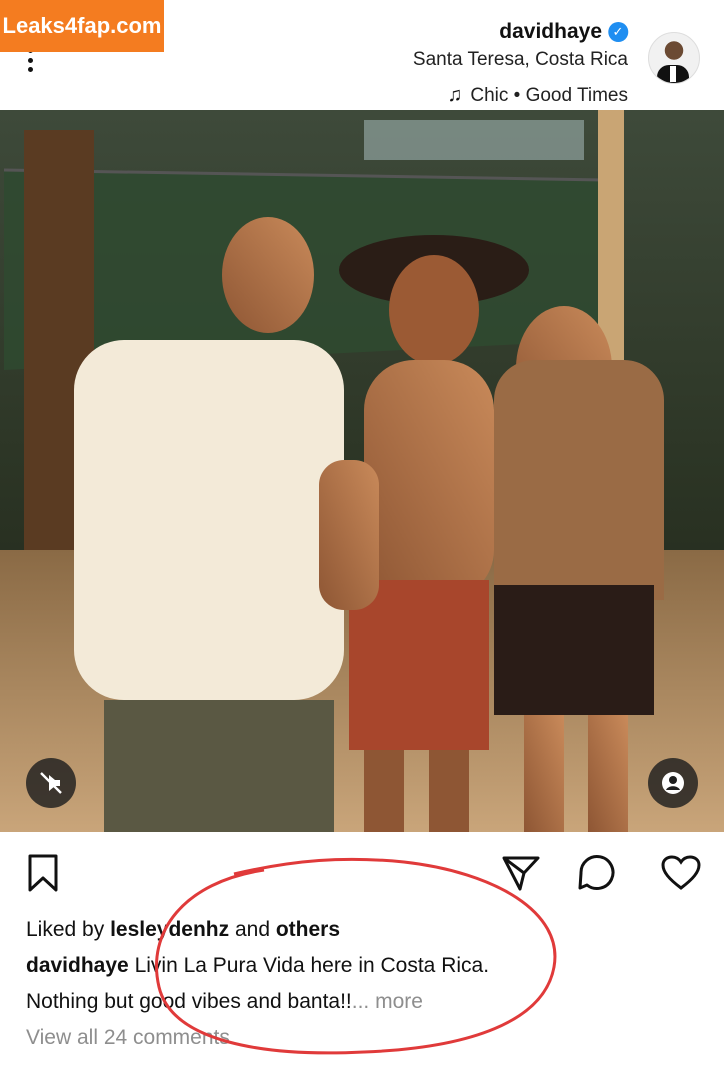  What do you see at coordinates (362, 874) in the screenshot?
I see `action-bar` at bounding box center [362, 874].